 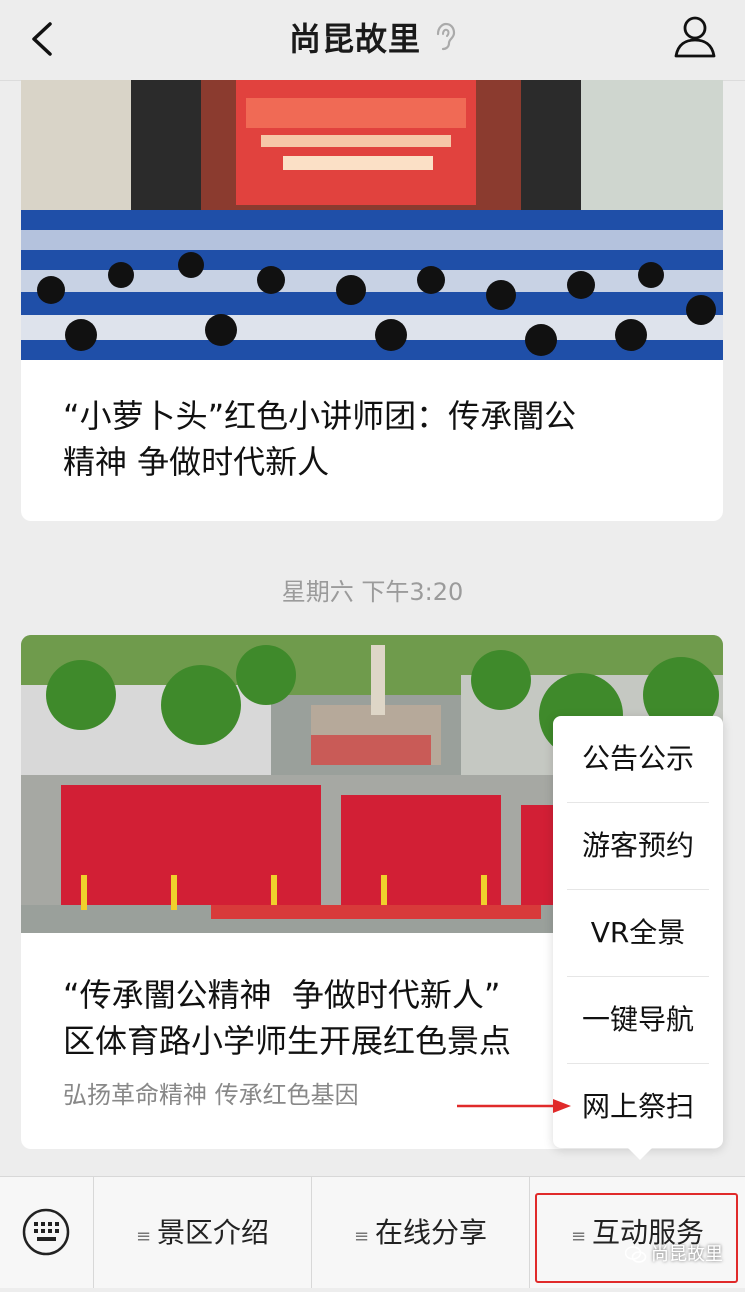 I want to click on menu-button-online-share: ≡ 在线分享, so click(x=421, y=1232).